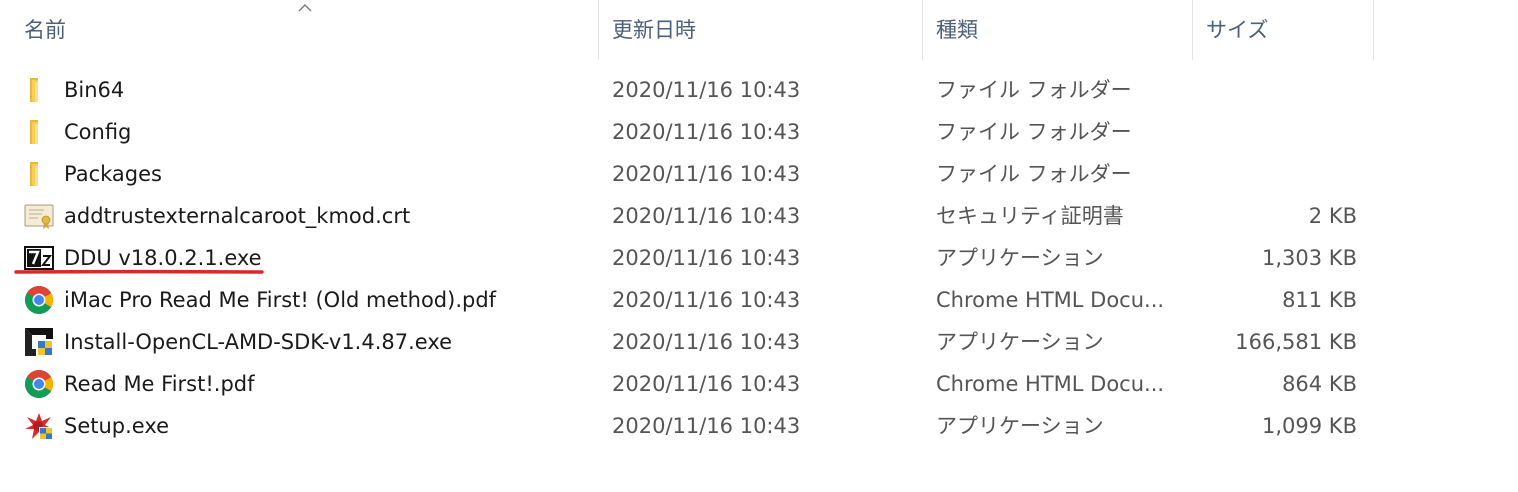 The height and width of the screenshot is (492, 1518). What do you see at coordinates (1319, 384) in the screenshot?
I see `file-size: 864 KB` at bounding box center [1319, 384].